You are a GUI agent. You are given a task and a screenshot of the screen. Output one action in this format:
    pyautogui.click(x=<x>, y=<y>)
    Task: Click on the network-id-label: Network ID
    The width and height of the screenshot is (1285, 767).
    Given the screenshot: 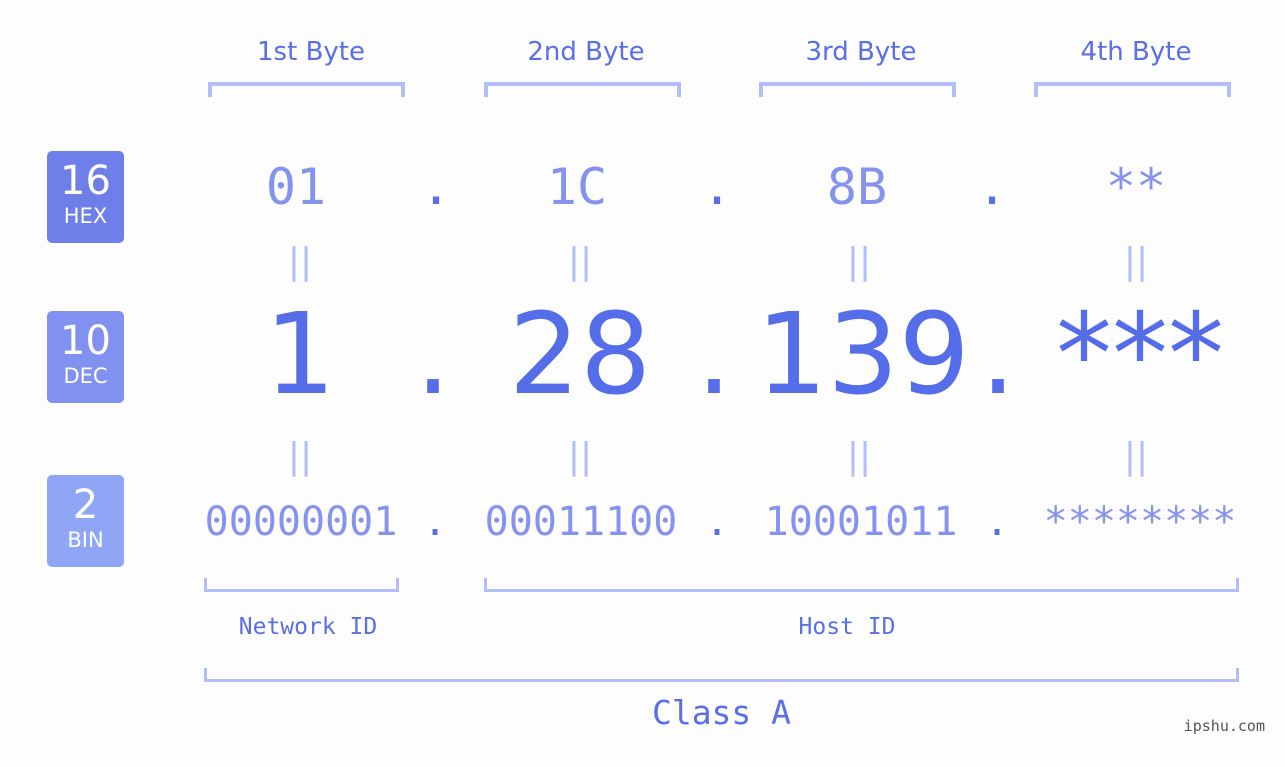 What is the action you would take?
    pyautogui.click(x=308, y=627)
    